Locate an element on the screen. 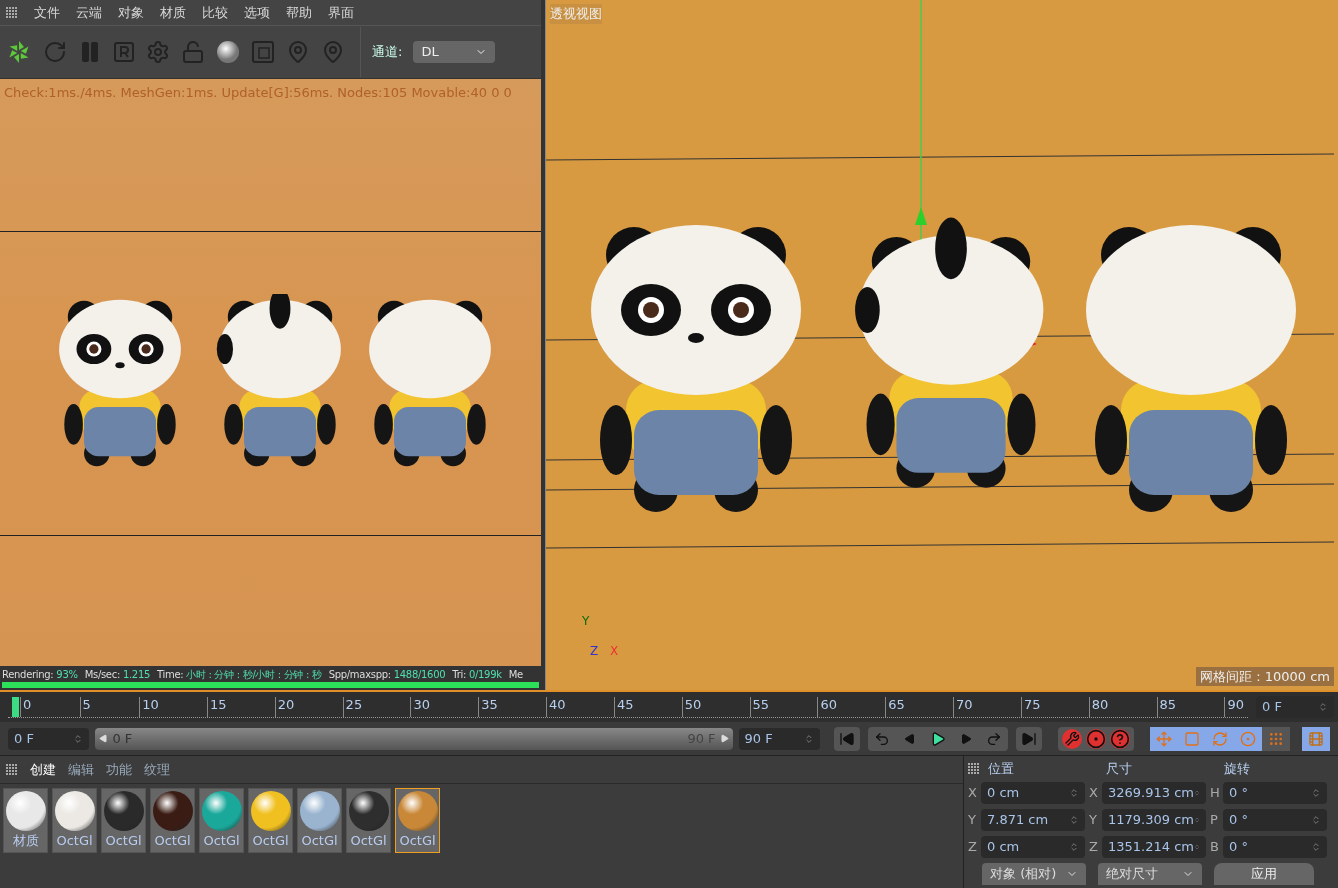 The width and height of the screenshot is (1338, 888). record-key-icon is located at coordinates (1072, 738).